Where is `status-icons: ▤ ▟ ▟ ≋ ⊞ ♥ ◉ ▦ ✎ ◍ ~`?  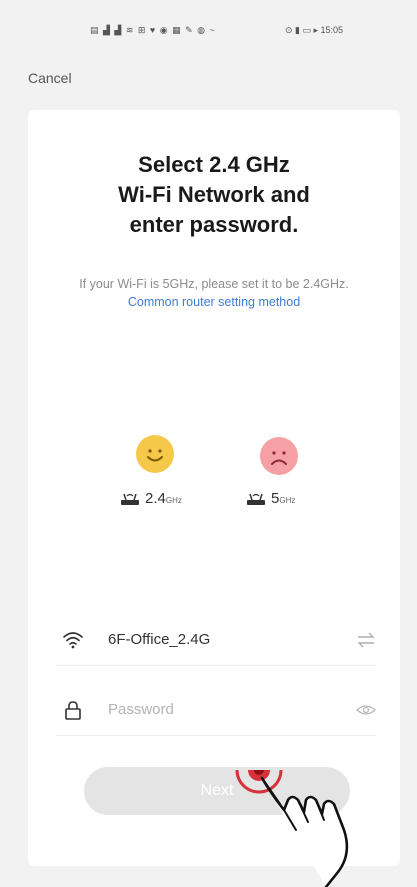 status-icons: ▤ ▟ ▟ ≋ ⊞ ♥ ◉ ▦ ✎ ◍ ~ is located at coordinates (153, 30).